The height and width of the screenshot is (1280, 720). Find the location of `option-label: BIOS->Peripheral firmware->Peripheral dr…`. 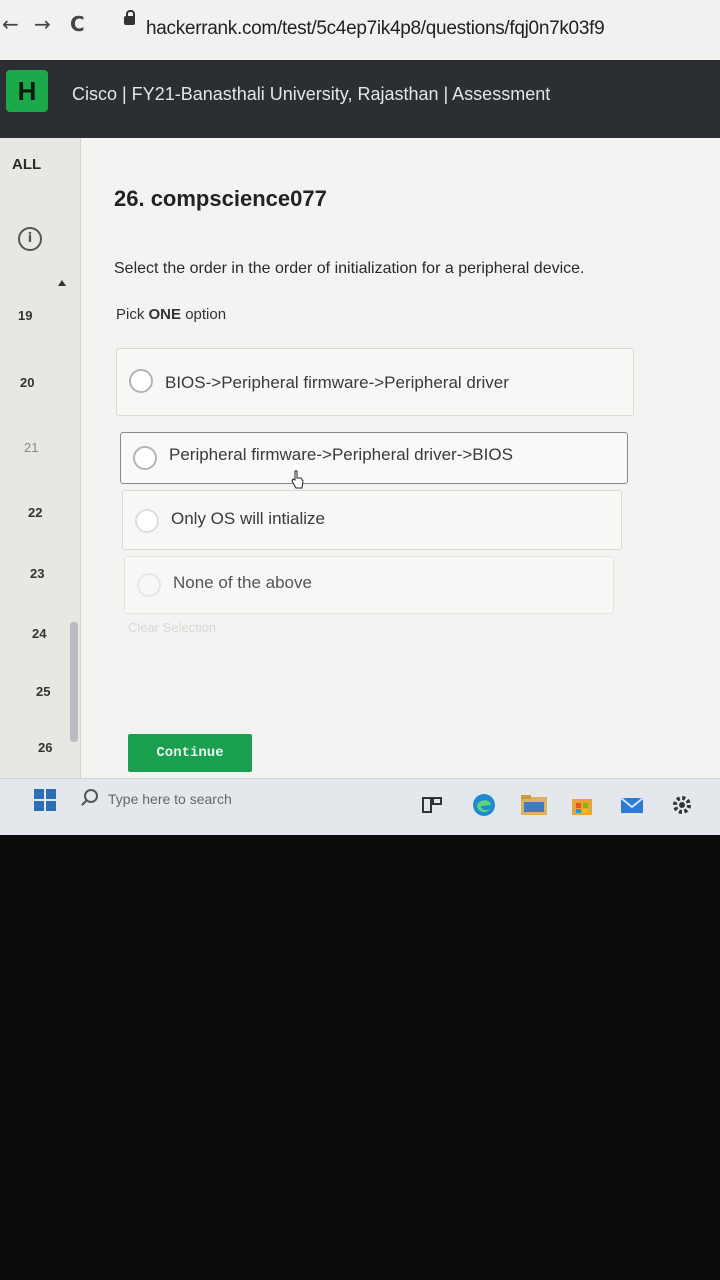

option-label: BIOS->Peripheral firmware->Peripheral dr… is located at coordinates (337, 382).